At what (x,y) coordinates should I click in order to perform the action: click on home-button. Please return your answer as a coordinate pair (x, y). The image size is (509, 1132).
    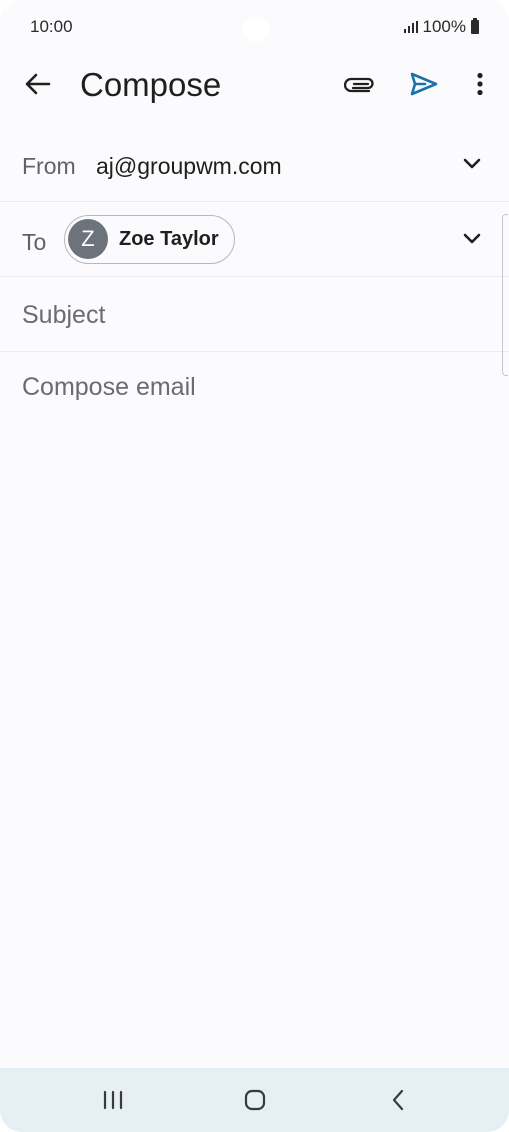
    Looking at the image, I should click on (255, 1100).